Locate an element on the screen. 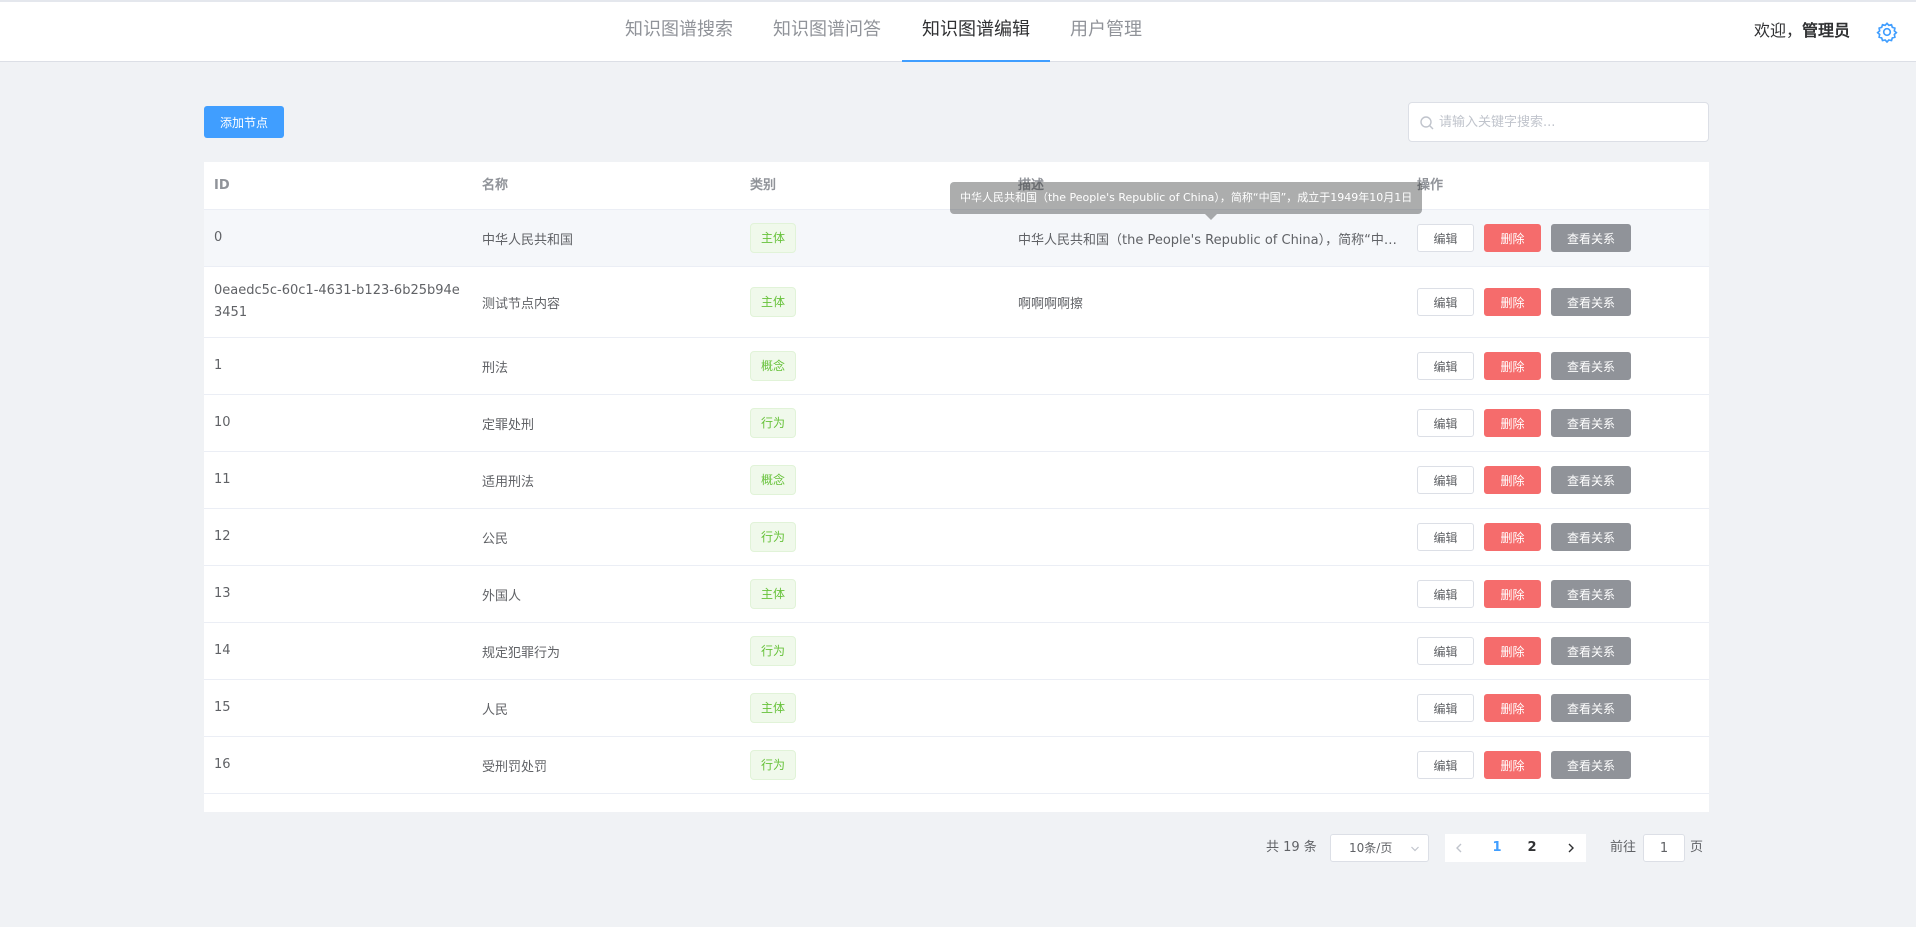 The image size is (1916, 927). cell-name: 定罪处刑 is located at coordinates (508, 425).